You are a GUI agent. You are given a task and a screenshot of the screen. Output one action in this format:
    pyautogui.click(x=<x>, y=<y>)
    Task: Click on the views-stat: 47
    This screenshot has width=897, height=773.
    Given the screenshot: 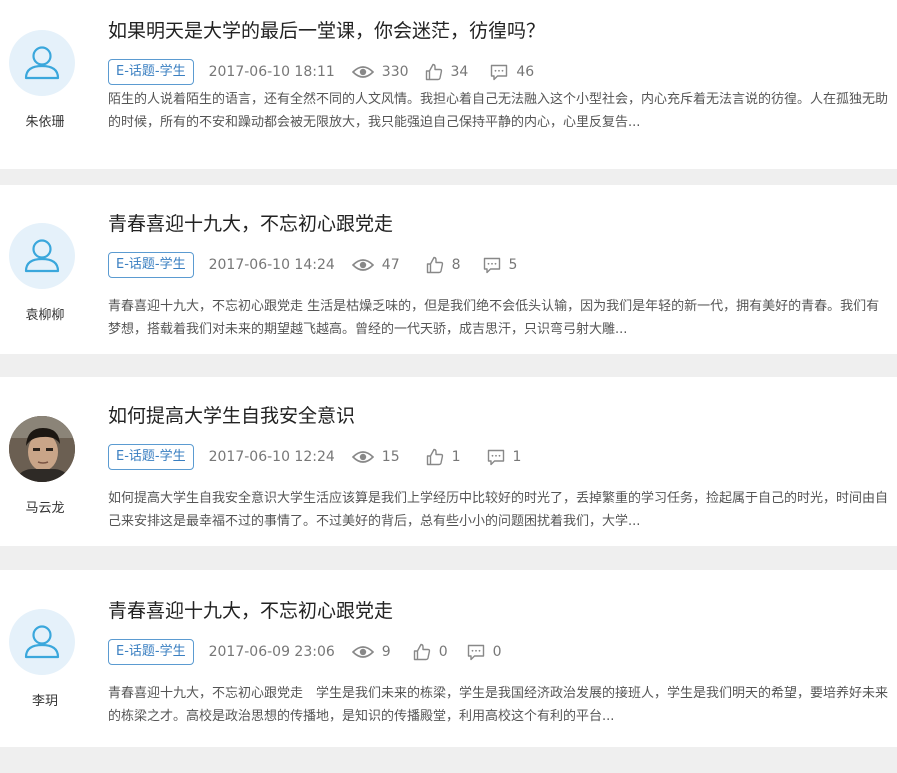 What is the action you would take?
    pyautogui.click(x=375, y=265)
    